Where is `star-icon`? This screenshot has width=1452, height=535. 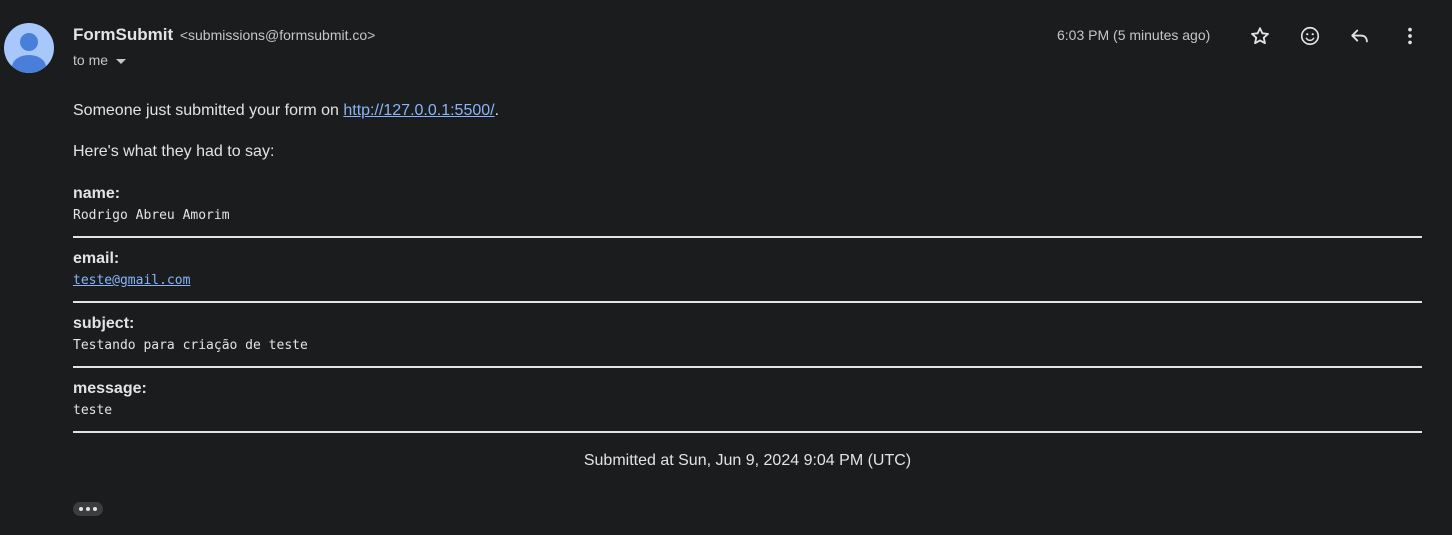
star-icon is located at coordinates (1260, 36).